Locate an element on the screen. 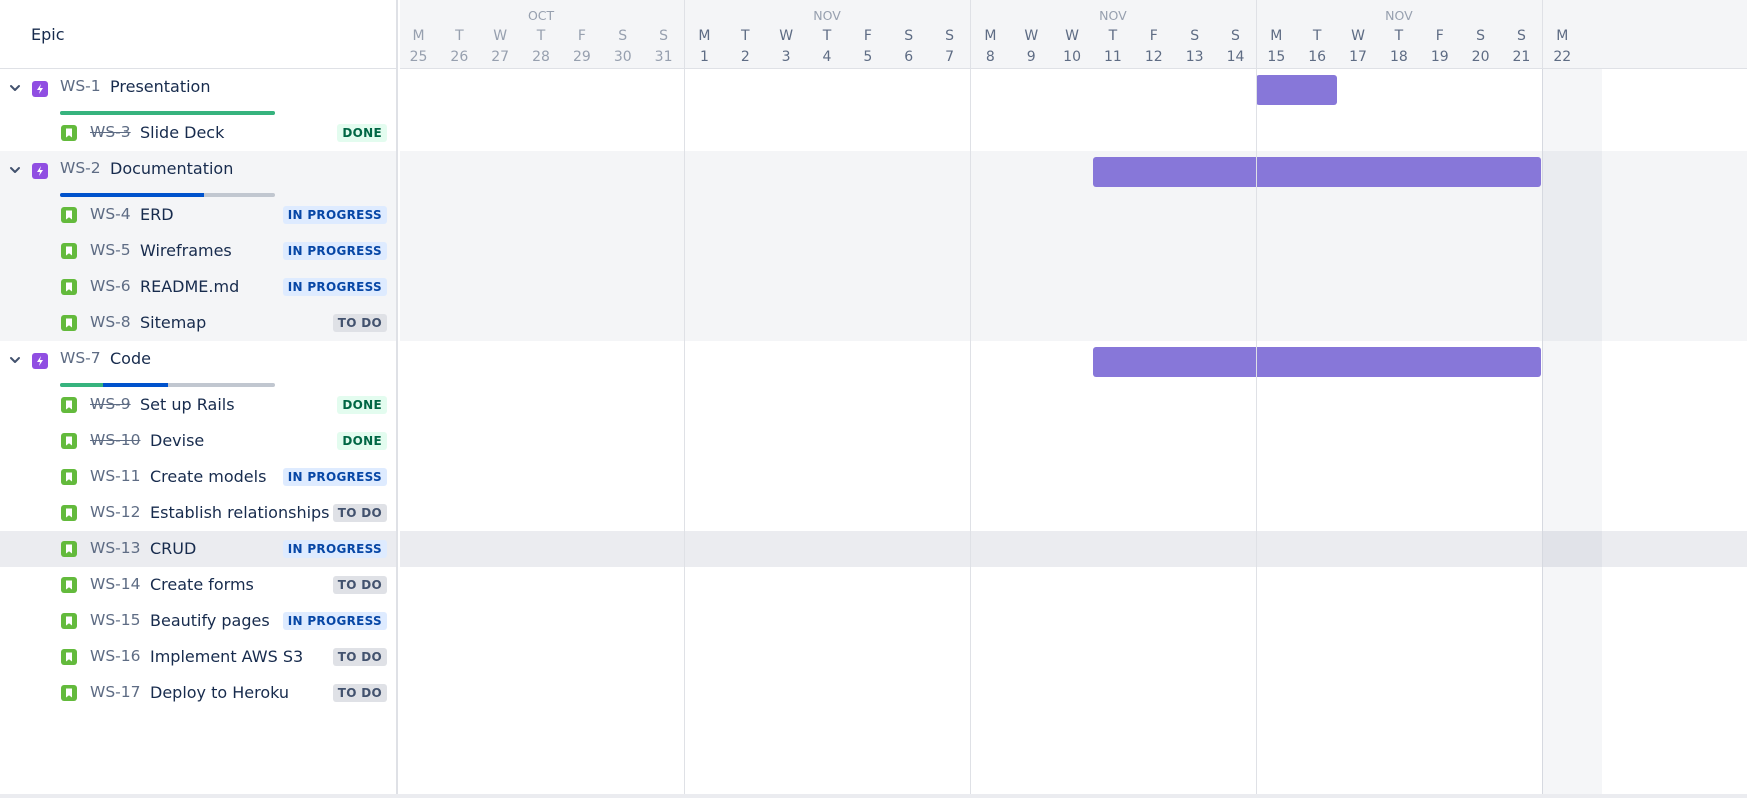 The height and width of the screenshot is (798, 1747). issue-row: WS-9 Set up Rails DONE is located at coordinates (198, 405).